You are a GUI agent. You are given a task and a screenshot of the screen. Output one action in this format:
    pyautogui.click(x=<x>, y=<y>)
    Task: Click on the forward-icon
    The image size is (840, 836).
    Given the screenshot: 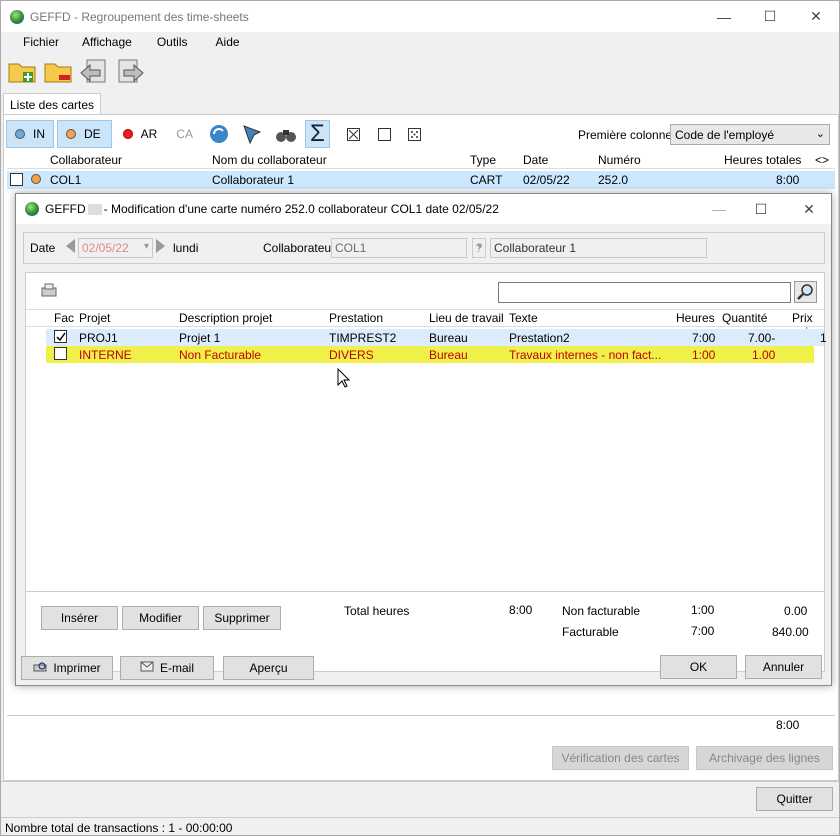 What is the action you would take?
    pyautogui.click(x=130, y=71)
    